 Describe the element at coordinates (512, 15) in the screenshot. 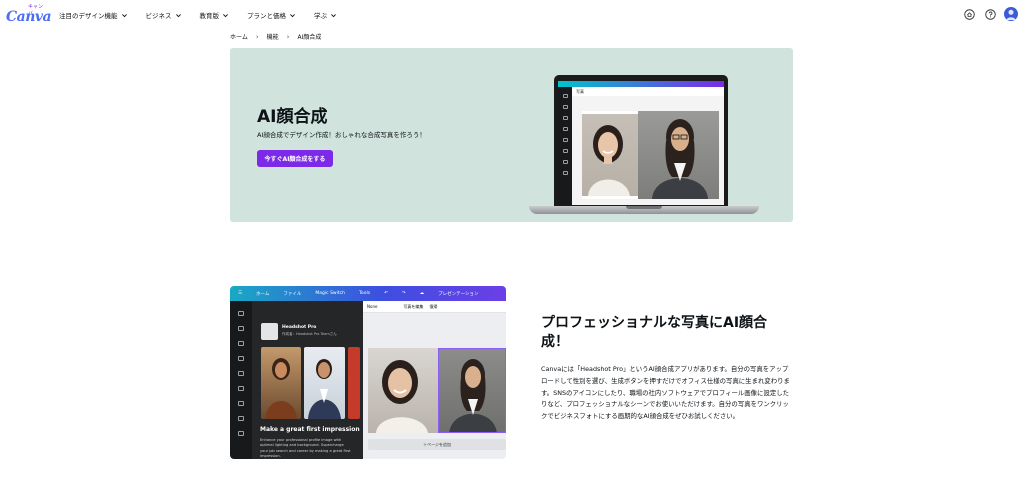

I see `top-navigation: キャンバ Canva 注目のデザイン機能 ビジネス 教育版 プランと価格 学ぶ` at that location.